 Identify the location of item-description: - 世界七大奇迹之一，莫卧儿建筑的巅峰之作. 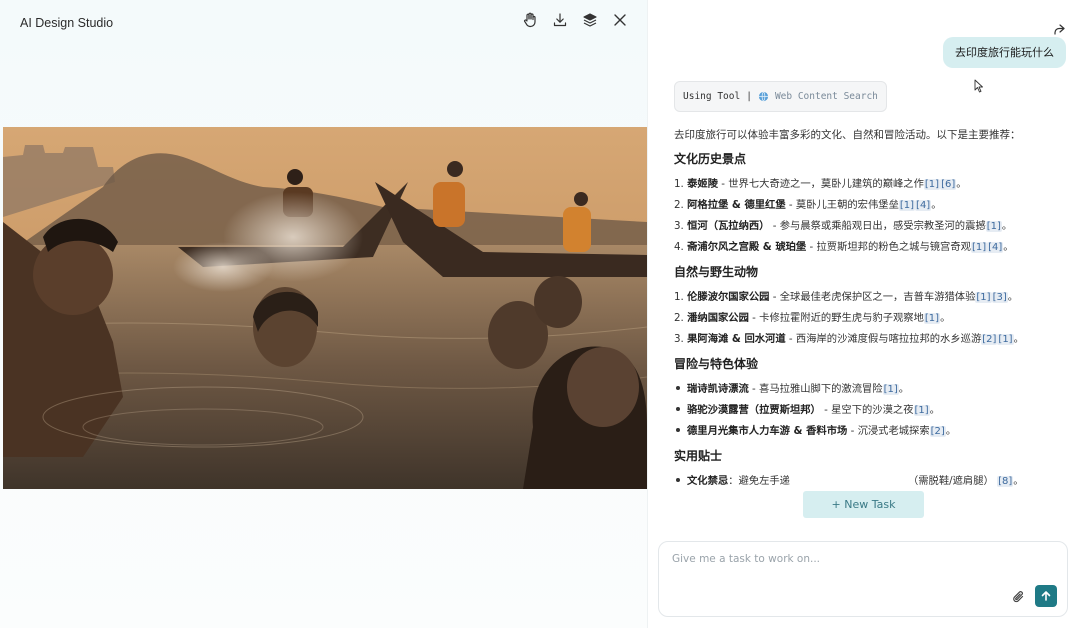
(821, 184).